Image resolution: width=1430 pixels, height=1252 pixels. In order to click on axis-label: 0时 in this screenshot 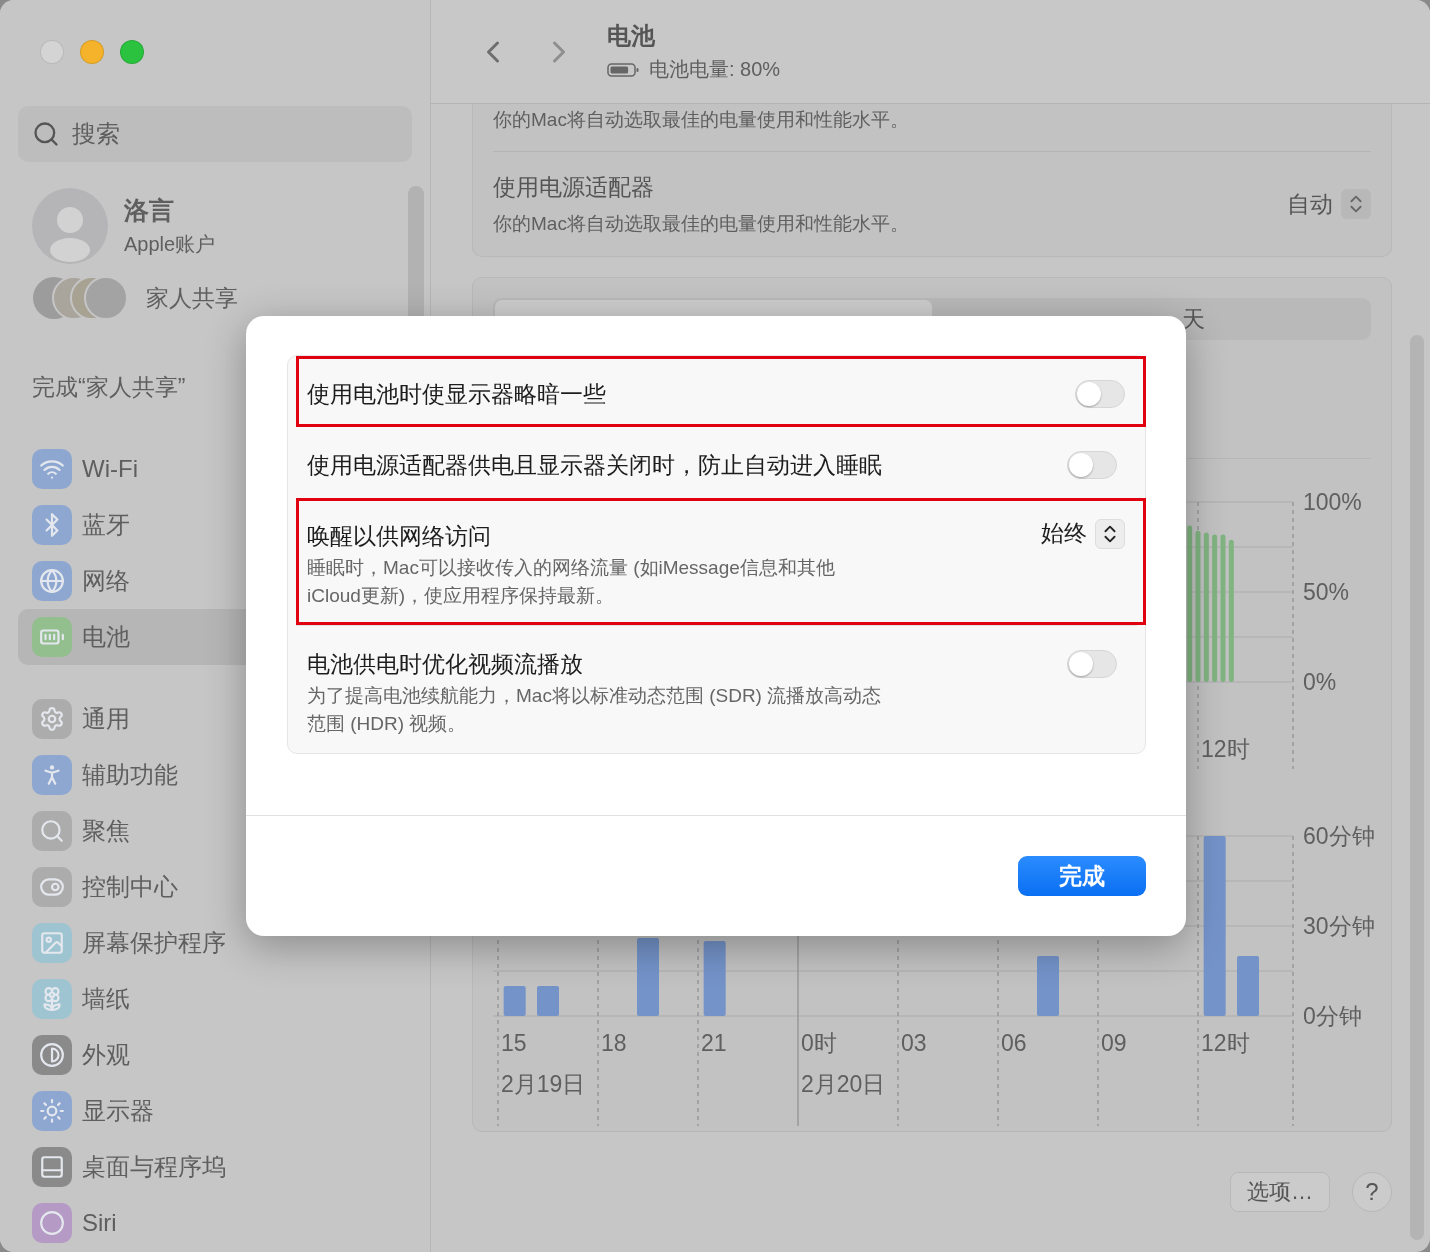, I will do `click(819, 1043)`.